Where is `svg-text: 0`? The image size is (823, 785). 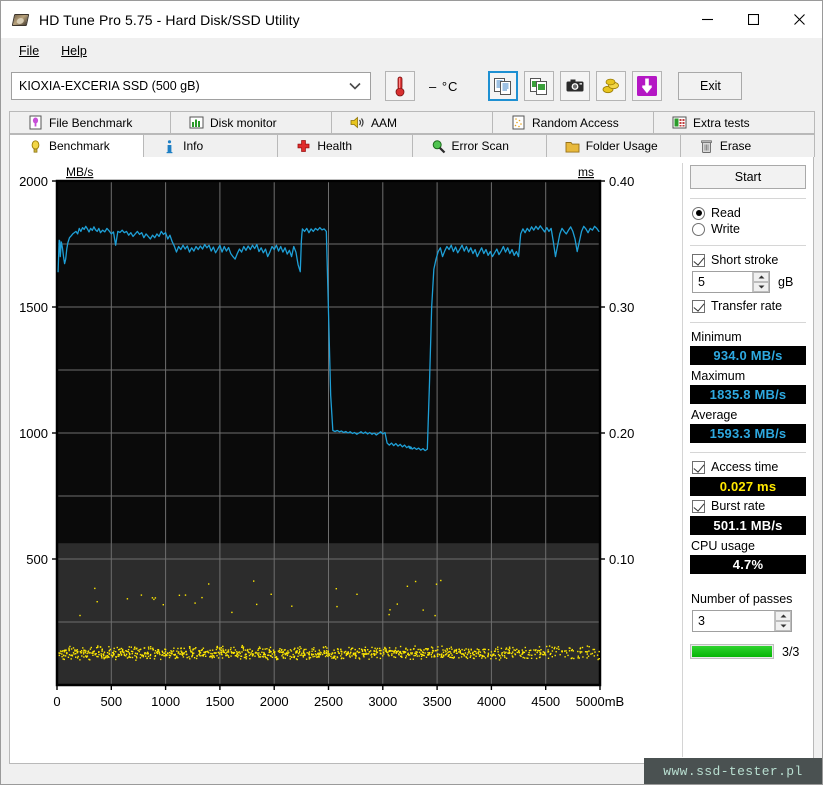
svg-text: 0 is located at coordinates (56, 701).